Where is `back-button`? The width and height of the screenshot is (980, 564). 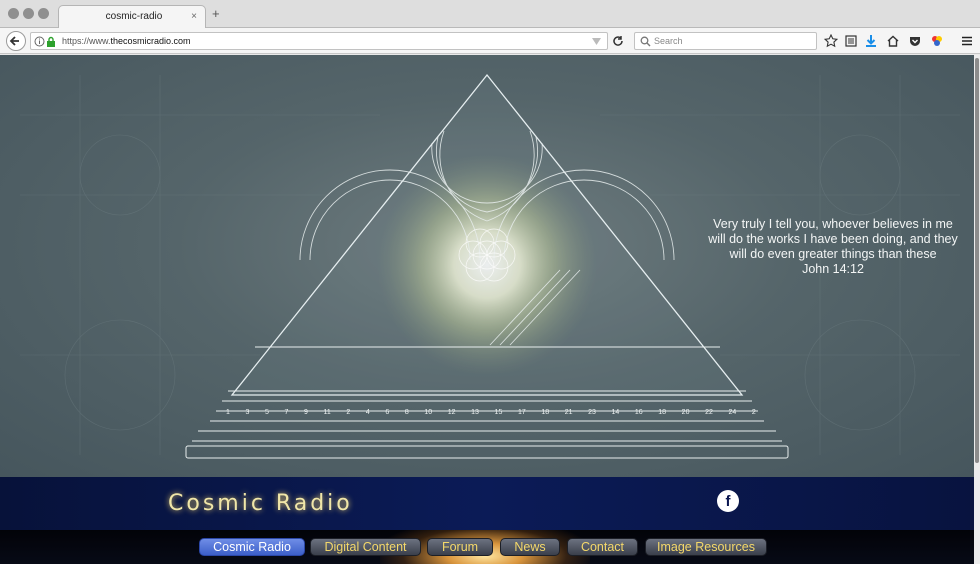
back-button is located at coordinates (16, 41).